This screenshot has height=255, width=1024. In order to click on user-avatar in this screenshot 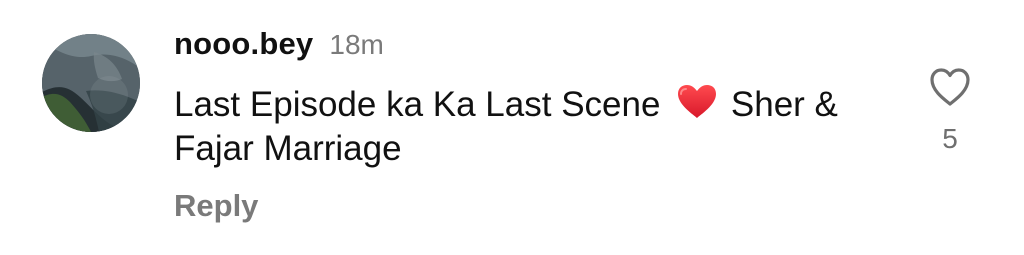, I will do `click(91, 83)`.